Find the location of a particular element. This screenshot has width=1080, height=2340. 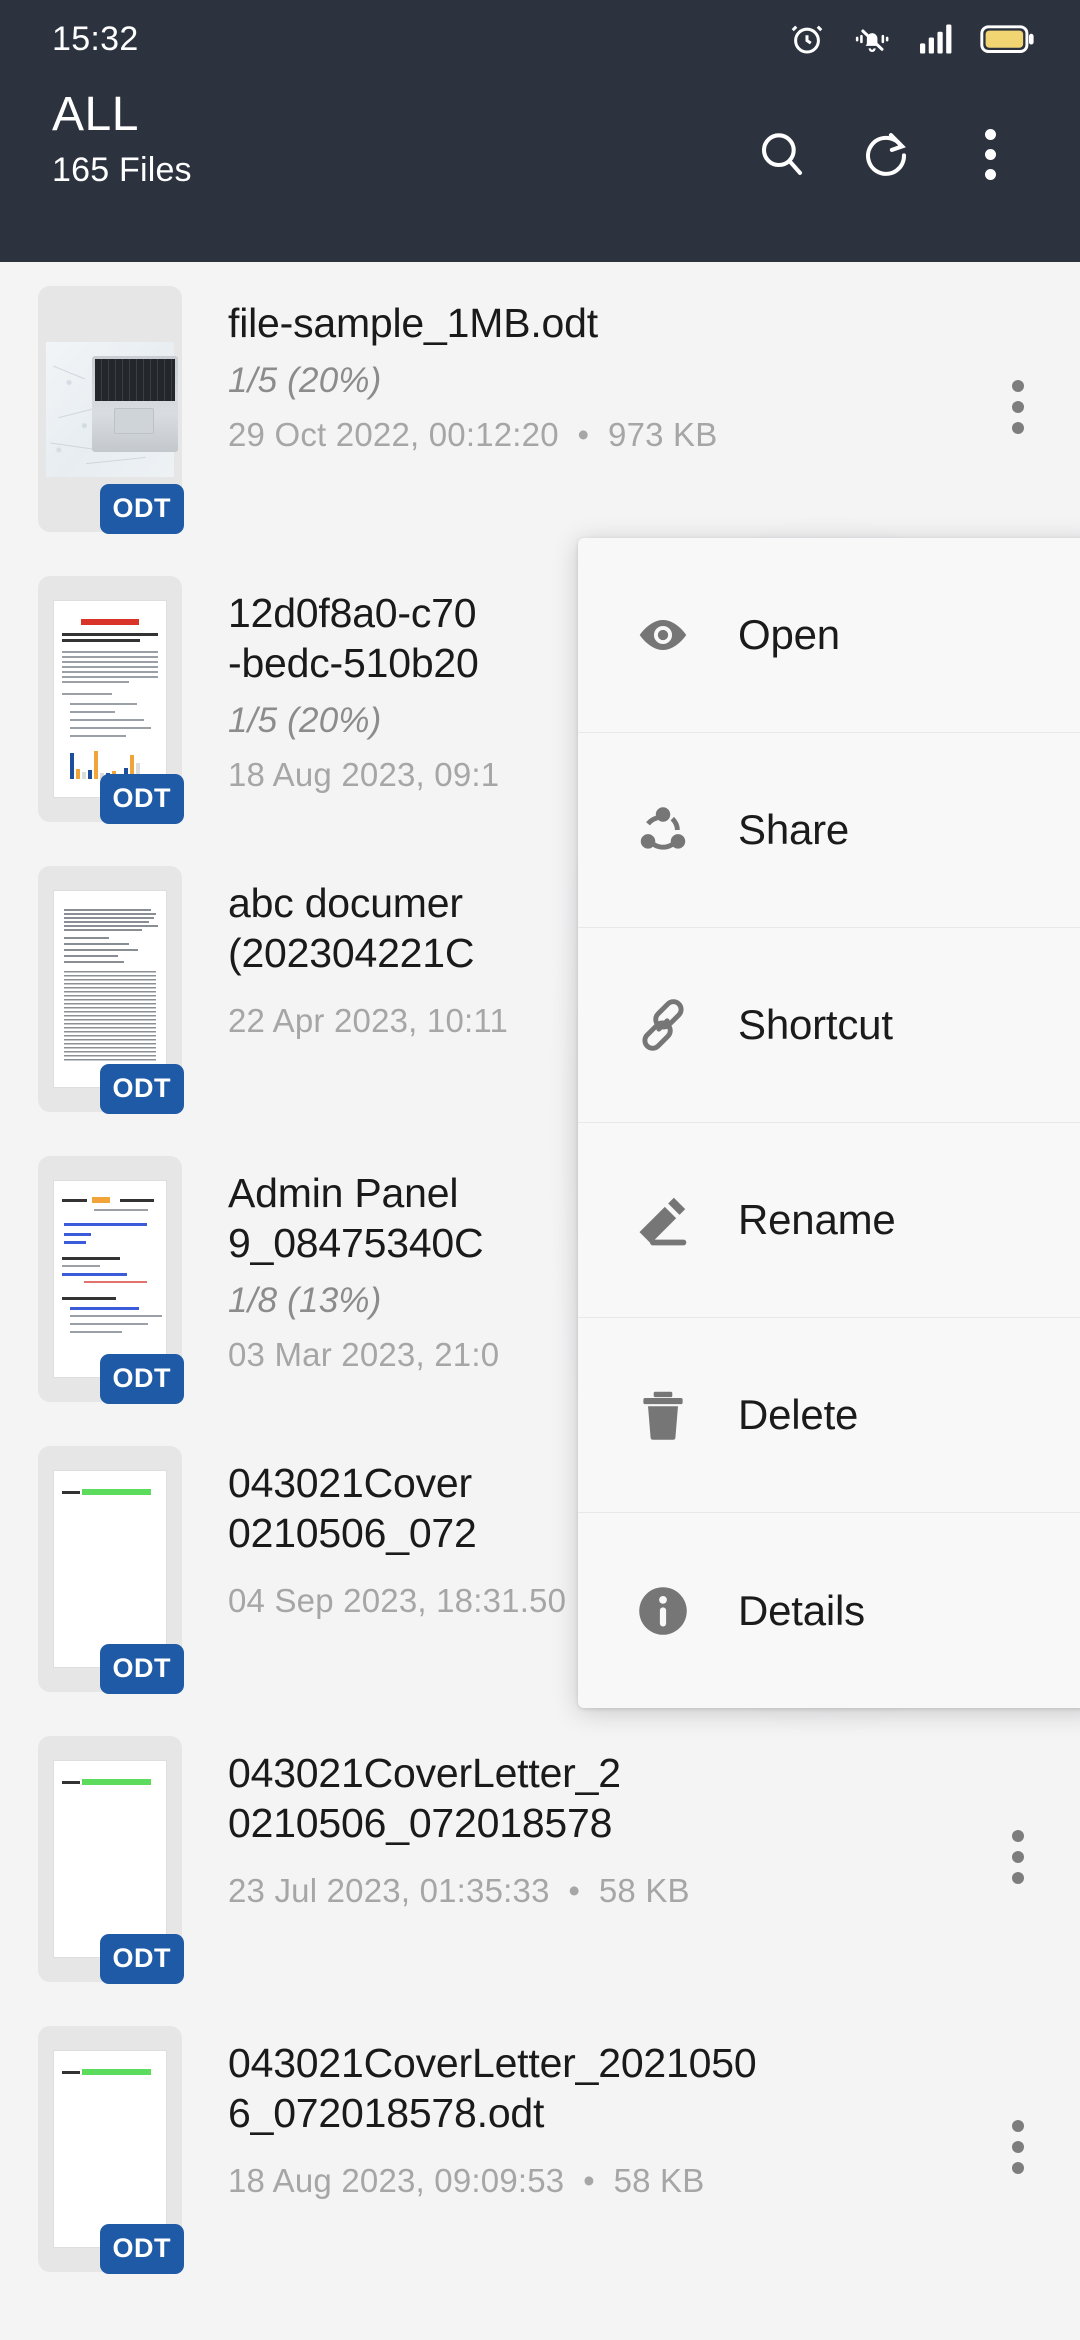

file-meta: 29 Oct 2022, 00:12:20 • 973 KB is located at coordinates (473, 434).